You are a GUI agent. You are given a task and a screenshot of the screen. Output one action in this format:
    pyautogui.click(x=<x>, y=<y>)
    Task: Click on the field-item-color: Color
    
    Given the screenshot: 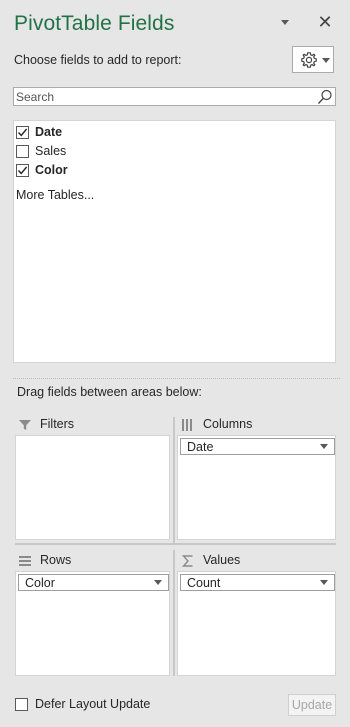 What is the action you would take?
    pyautogui.click(x=166, y=170)
    